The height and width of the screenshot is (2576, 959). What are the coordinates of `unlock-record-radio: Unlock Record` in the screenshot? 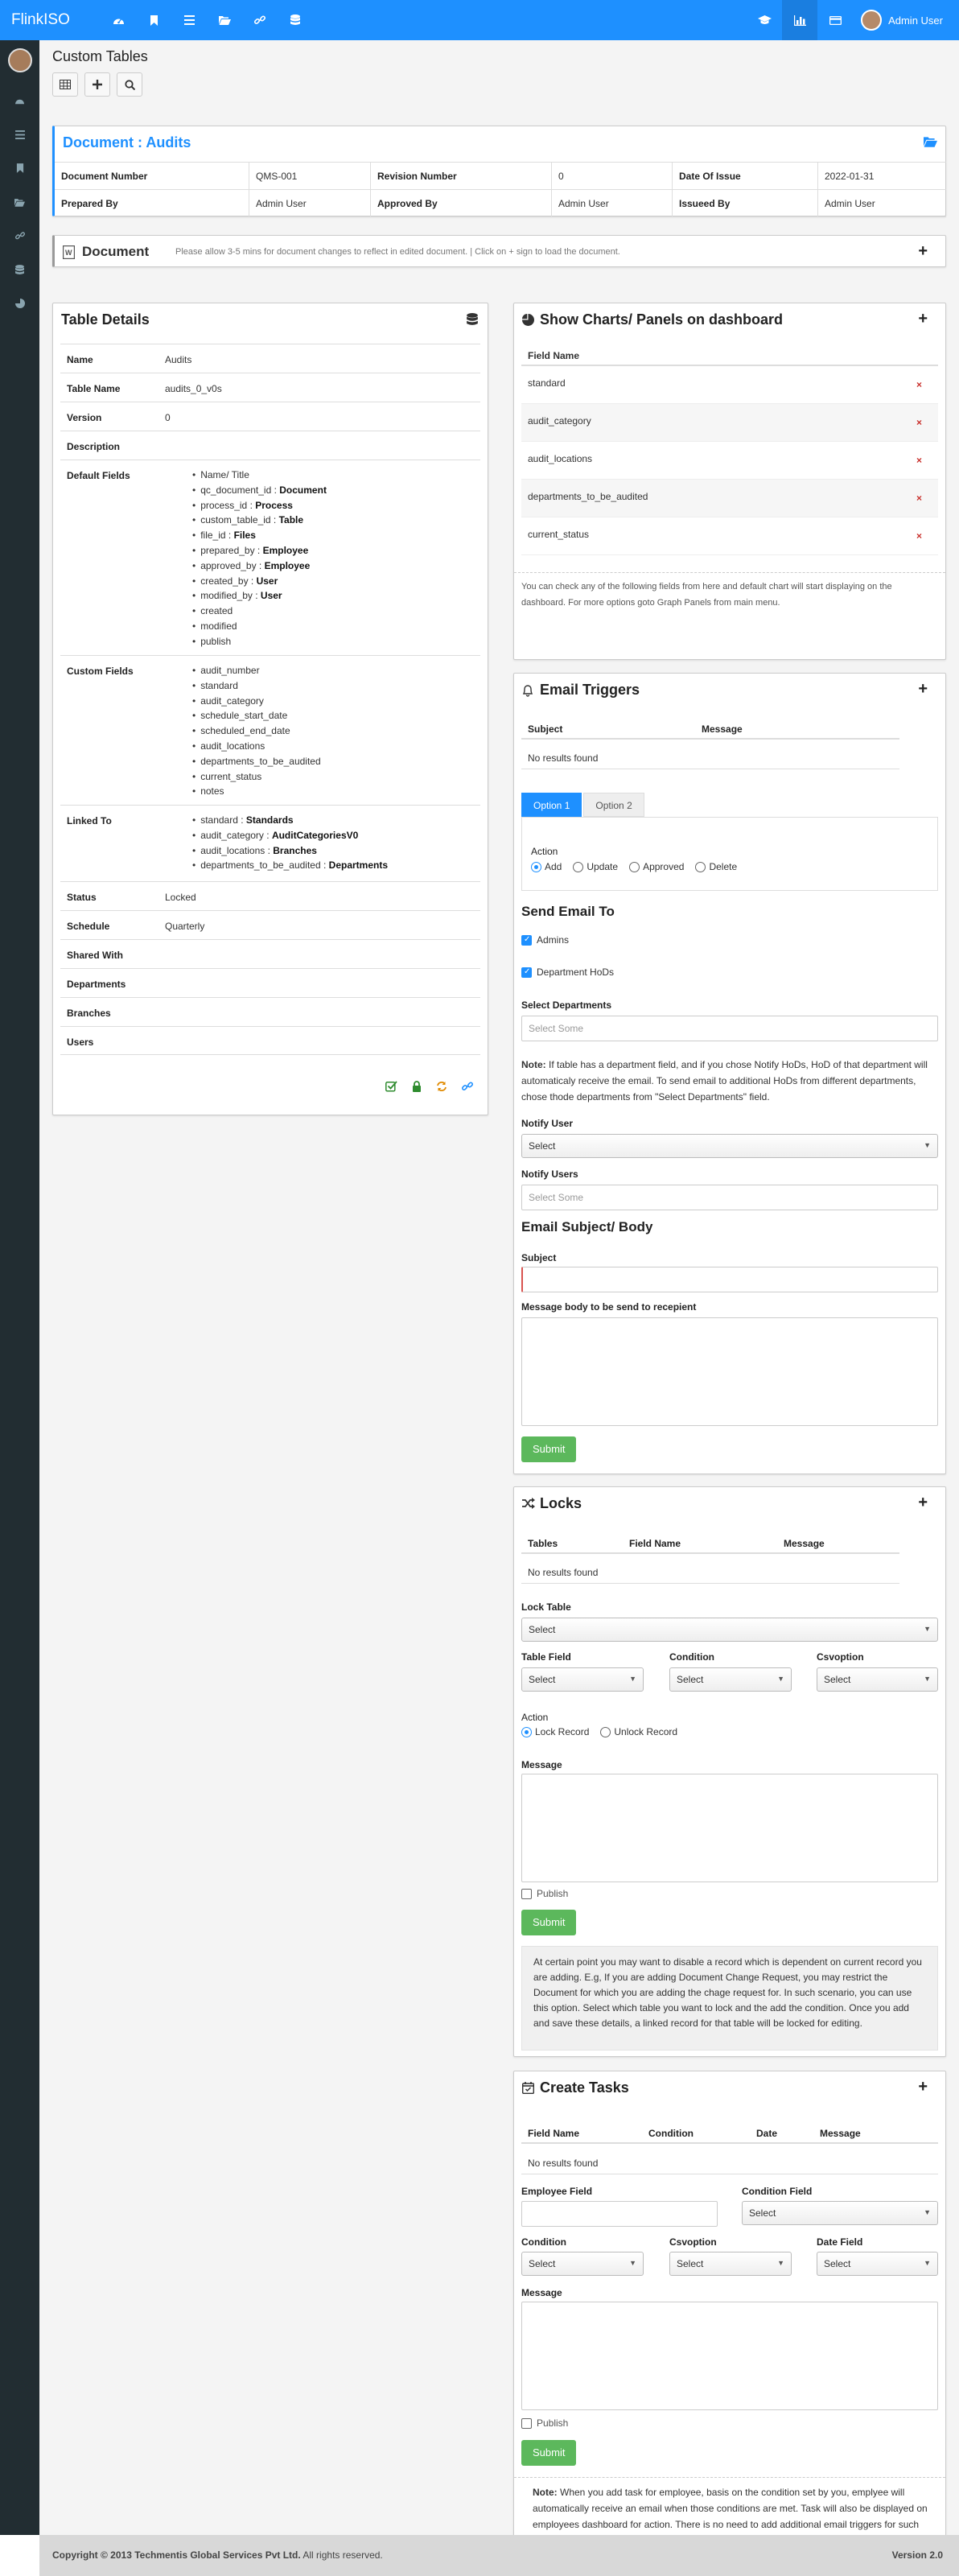 It's located at (639, 1732).